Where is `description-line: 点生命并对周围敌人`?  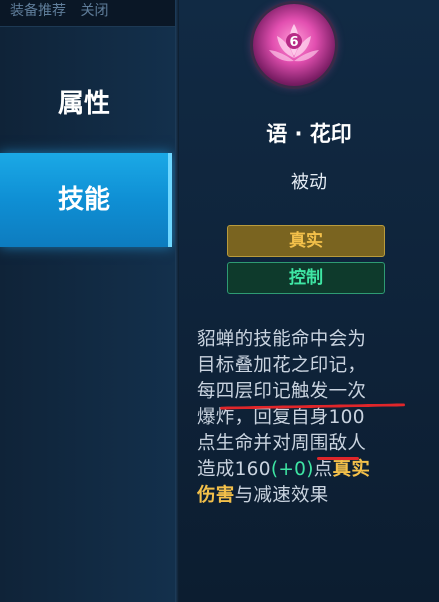
description-line: 点生命并对周围敌人 is located at coordinates (307, 444).